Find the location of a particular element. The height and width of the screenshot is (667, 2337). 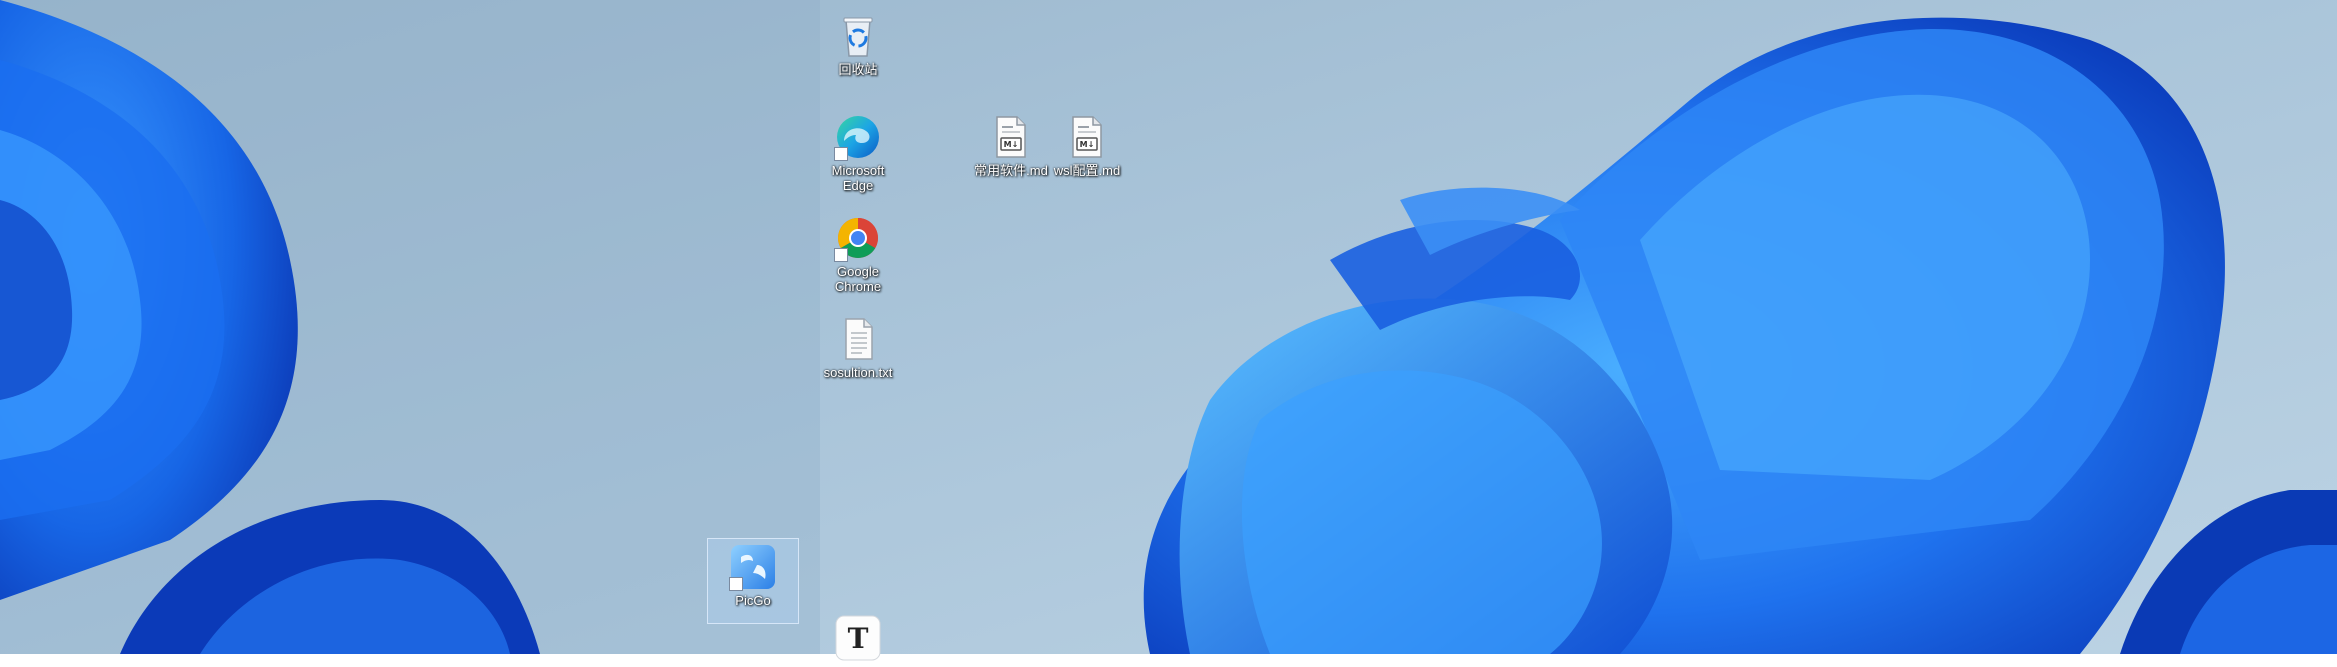

desktop-icon-recycle-bin: 回收站 is located at coordinates (858, 44).